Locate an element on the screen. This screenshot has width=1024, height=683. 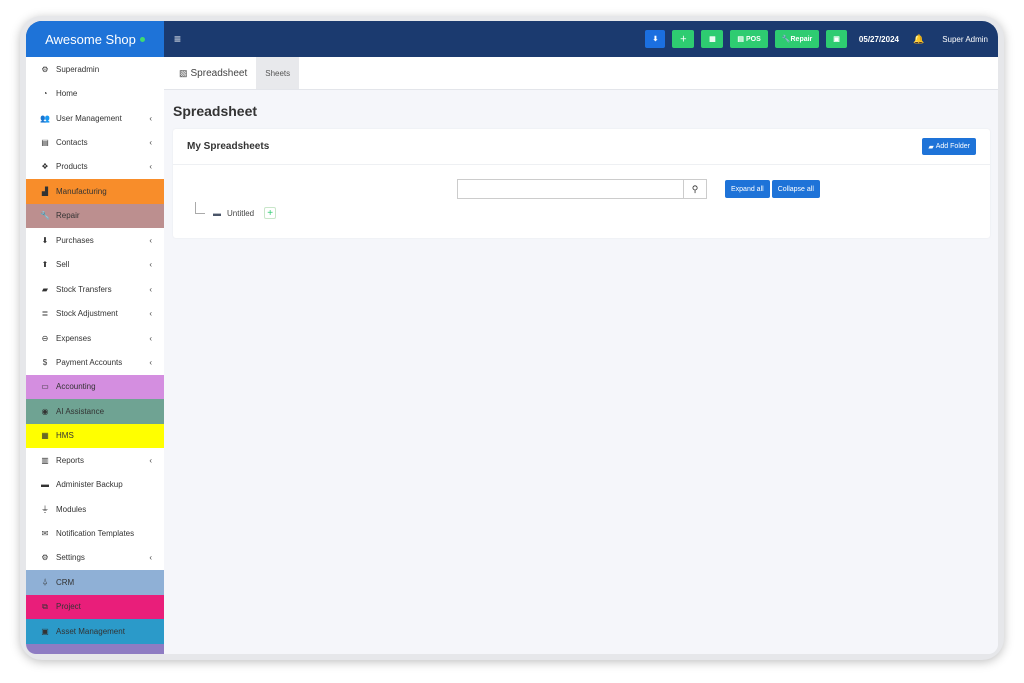
collapse-all-button: Collapse all is located at coordinates (795, 189).